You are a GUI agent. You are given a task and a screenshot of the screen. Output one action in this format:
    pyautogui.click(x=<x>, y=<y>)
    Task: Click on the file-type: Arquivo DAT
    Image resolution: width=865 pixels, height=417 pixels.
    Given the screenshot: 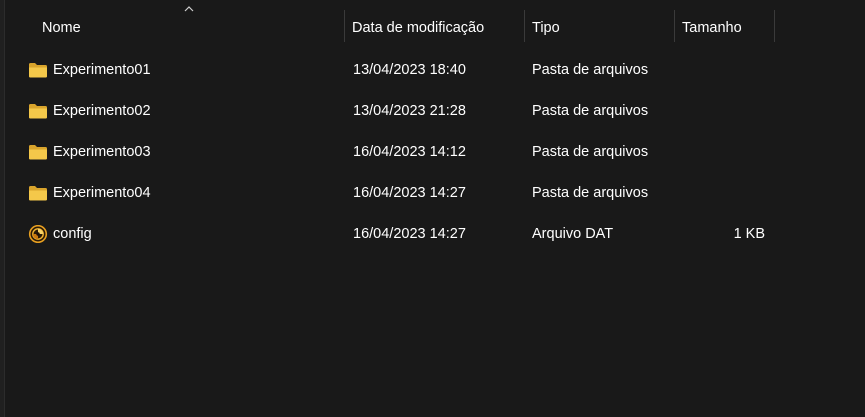 What is the action you would take?
    pyautogui.click(x=573, y=234)
    